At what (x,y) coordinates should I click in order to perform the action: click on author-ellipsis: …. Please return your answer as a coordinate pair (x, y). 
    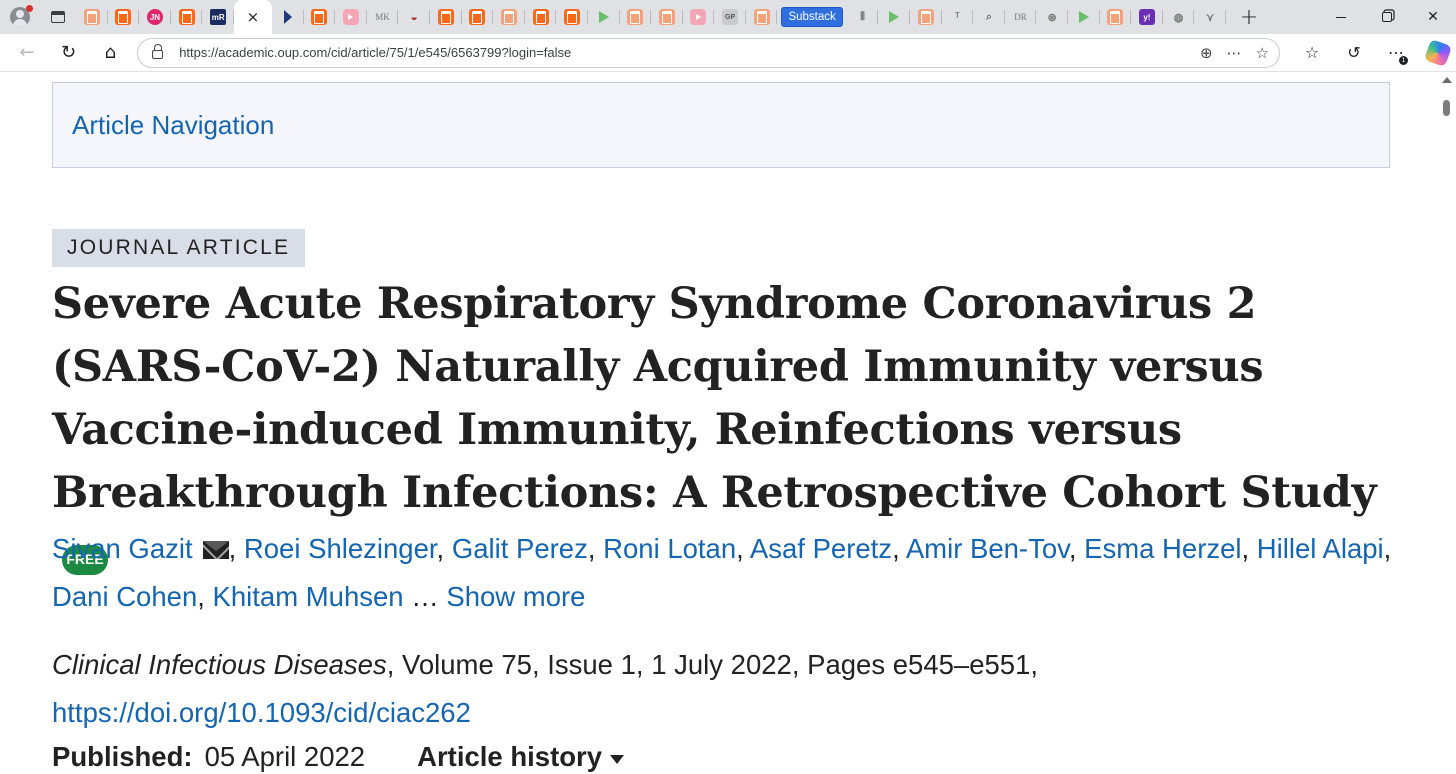
    Looking at the image, I should click on (425, 596).